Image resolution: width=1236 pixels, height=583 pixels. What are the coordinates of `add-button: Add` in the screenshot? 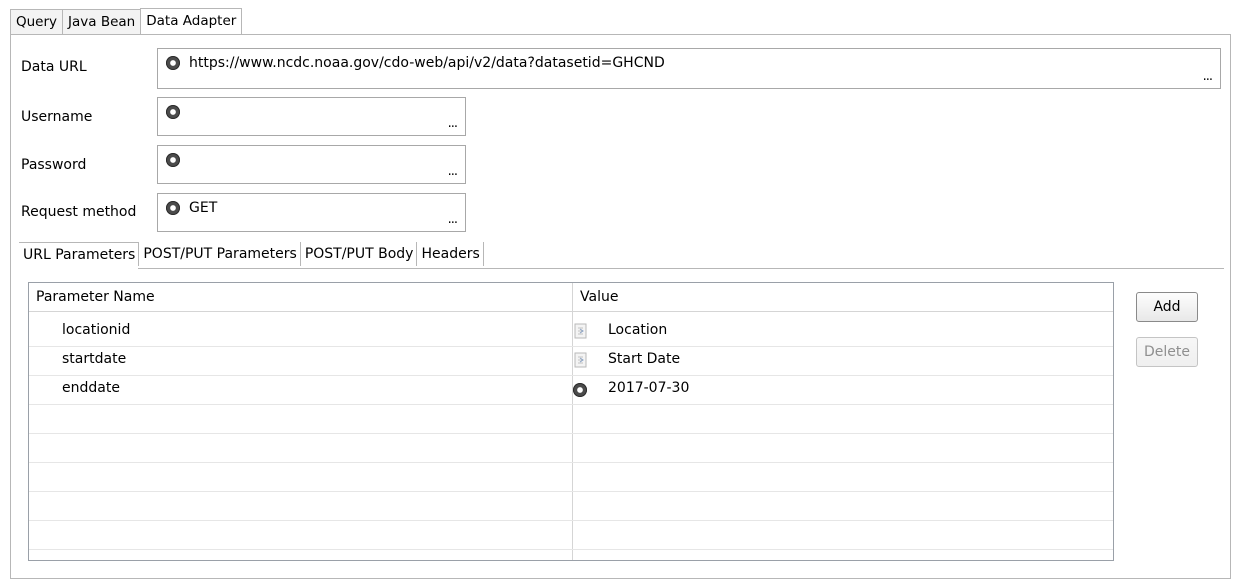 It's located at (1167, 307).